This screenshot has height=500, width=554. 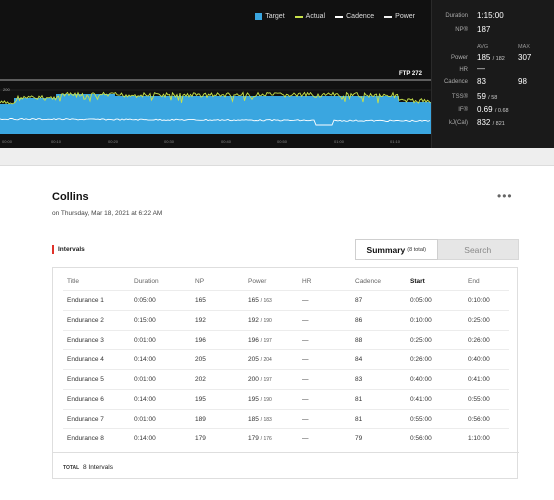 What do you see at coordinates (368, 281) in the screenshot?
I see `column-header-cadence: Cadence` at bounding box center [368, 281].